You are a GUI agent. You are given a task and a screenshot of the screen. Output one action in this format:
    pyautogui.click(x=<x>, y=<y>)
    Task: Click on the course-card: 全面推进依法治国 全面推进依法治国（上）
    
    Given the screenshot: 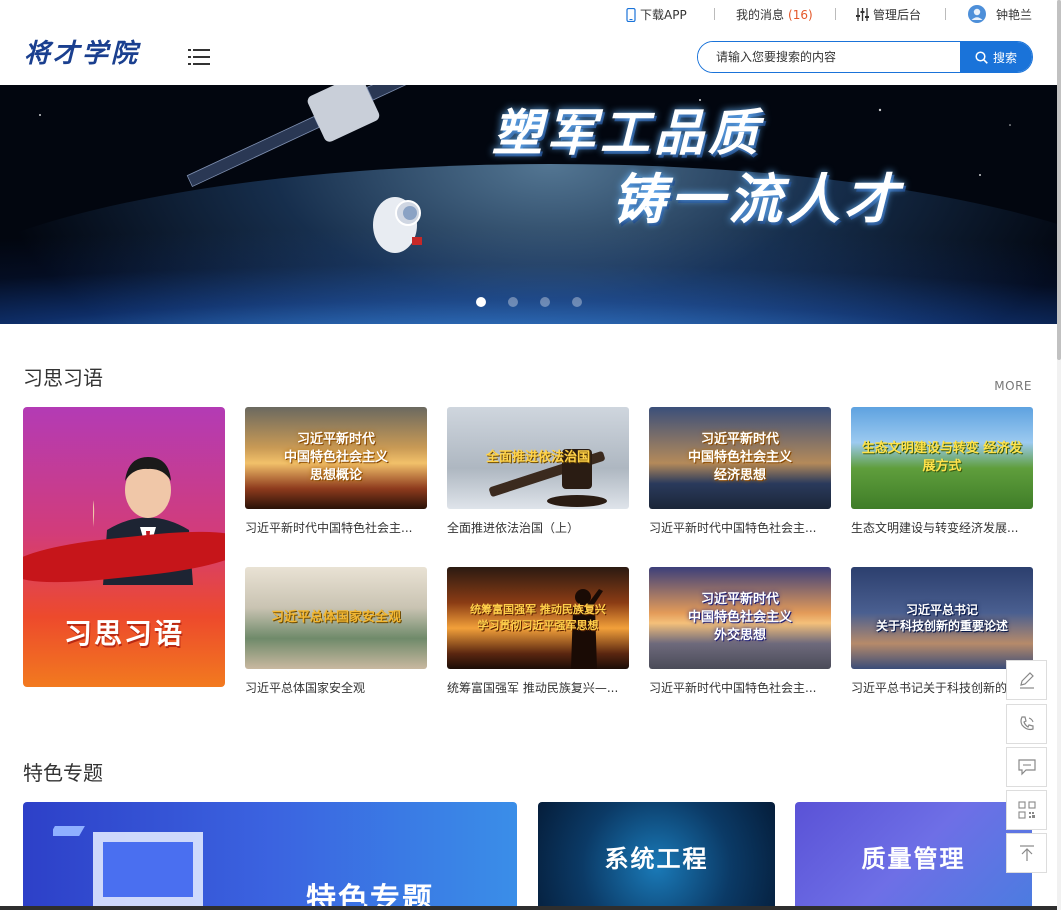 What is the action you would take?
    pyautogui.click(x=538, y=471)
    